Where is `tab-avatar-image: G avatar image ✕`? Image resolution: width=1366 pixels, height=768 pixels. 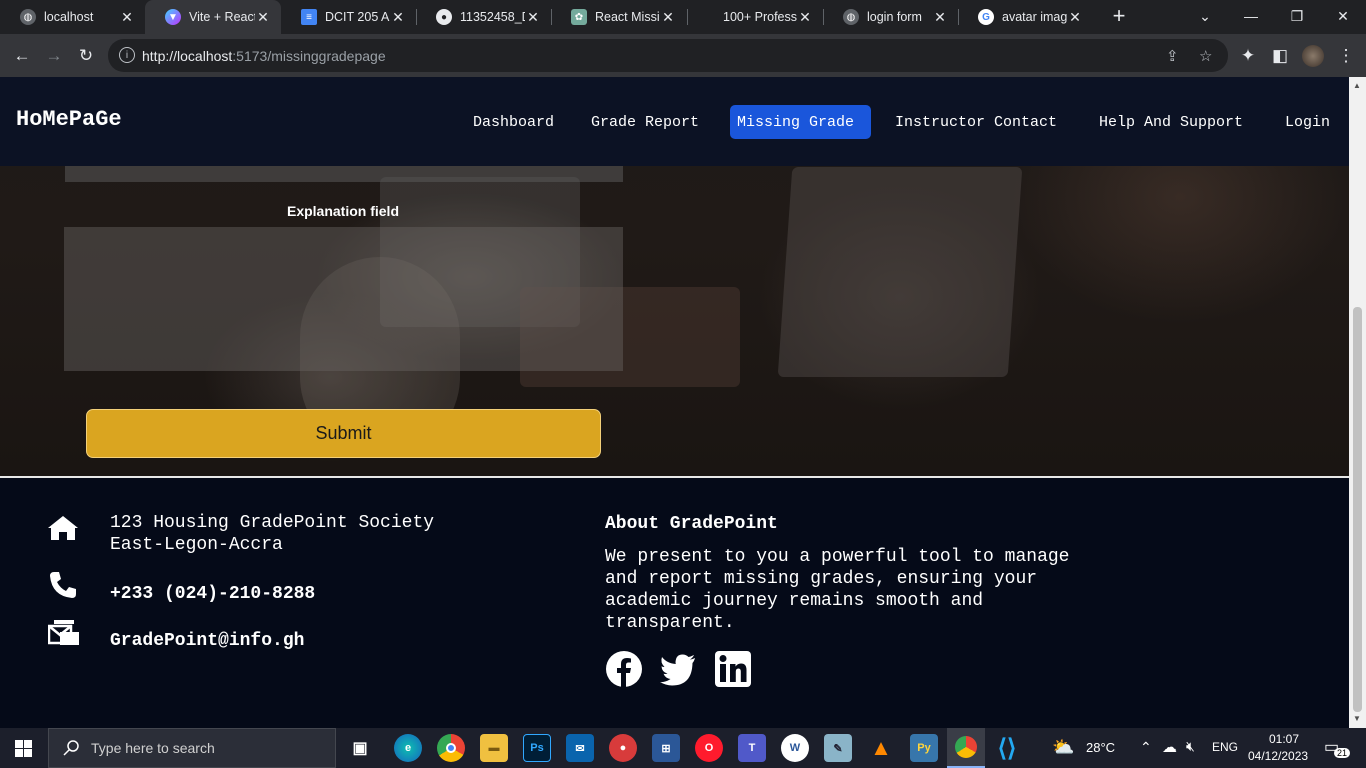
tab-avatar-image: G avatar image ✕ is located at coordinates (1025, 17).